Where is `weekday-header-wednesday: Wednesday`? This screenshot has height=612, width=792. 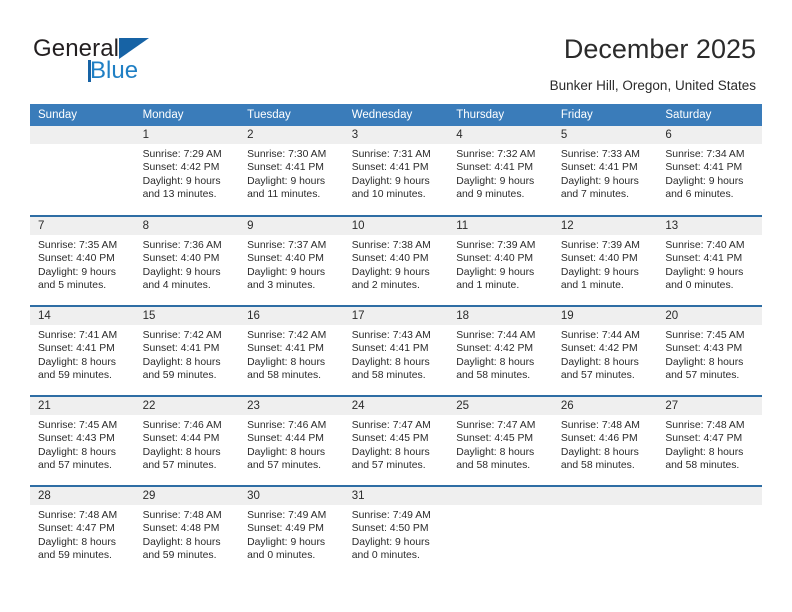 weekday-header-wednesday: Wednesday is located at coordinates (396, 115).